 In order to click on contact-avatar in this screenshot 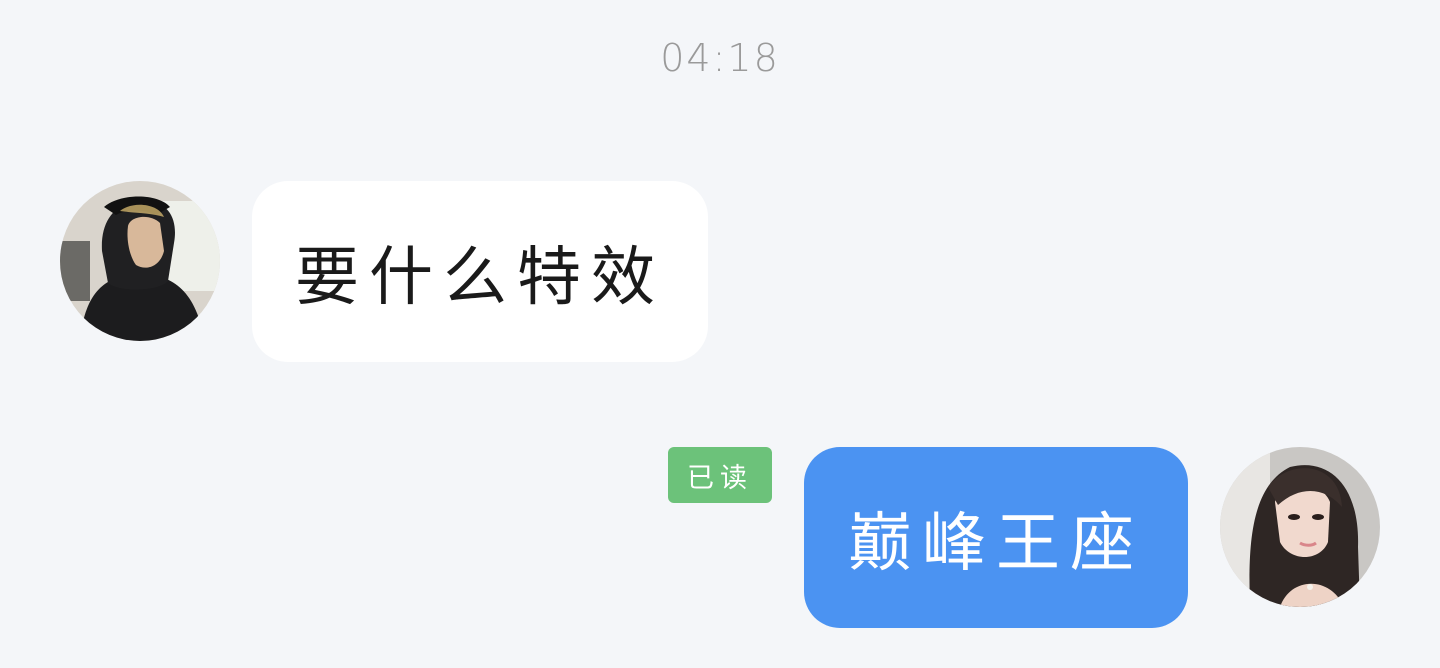, I will do `click(140, 261)`.